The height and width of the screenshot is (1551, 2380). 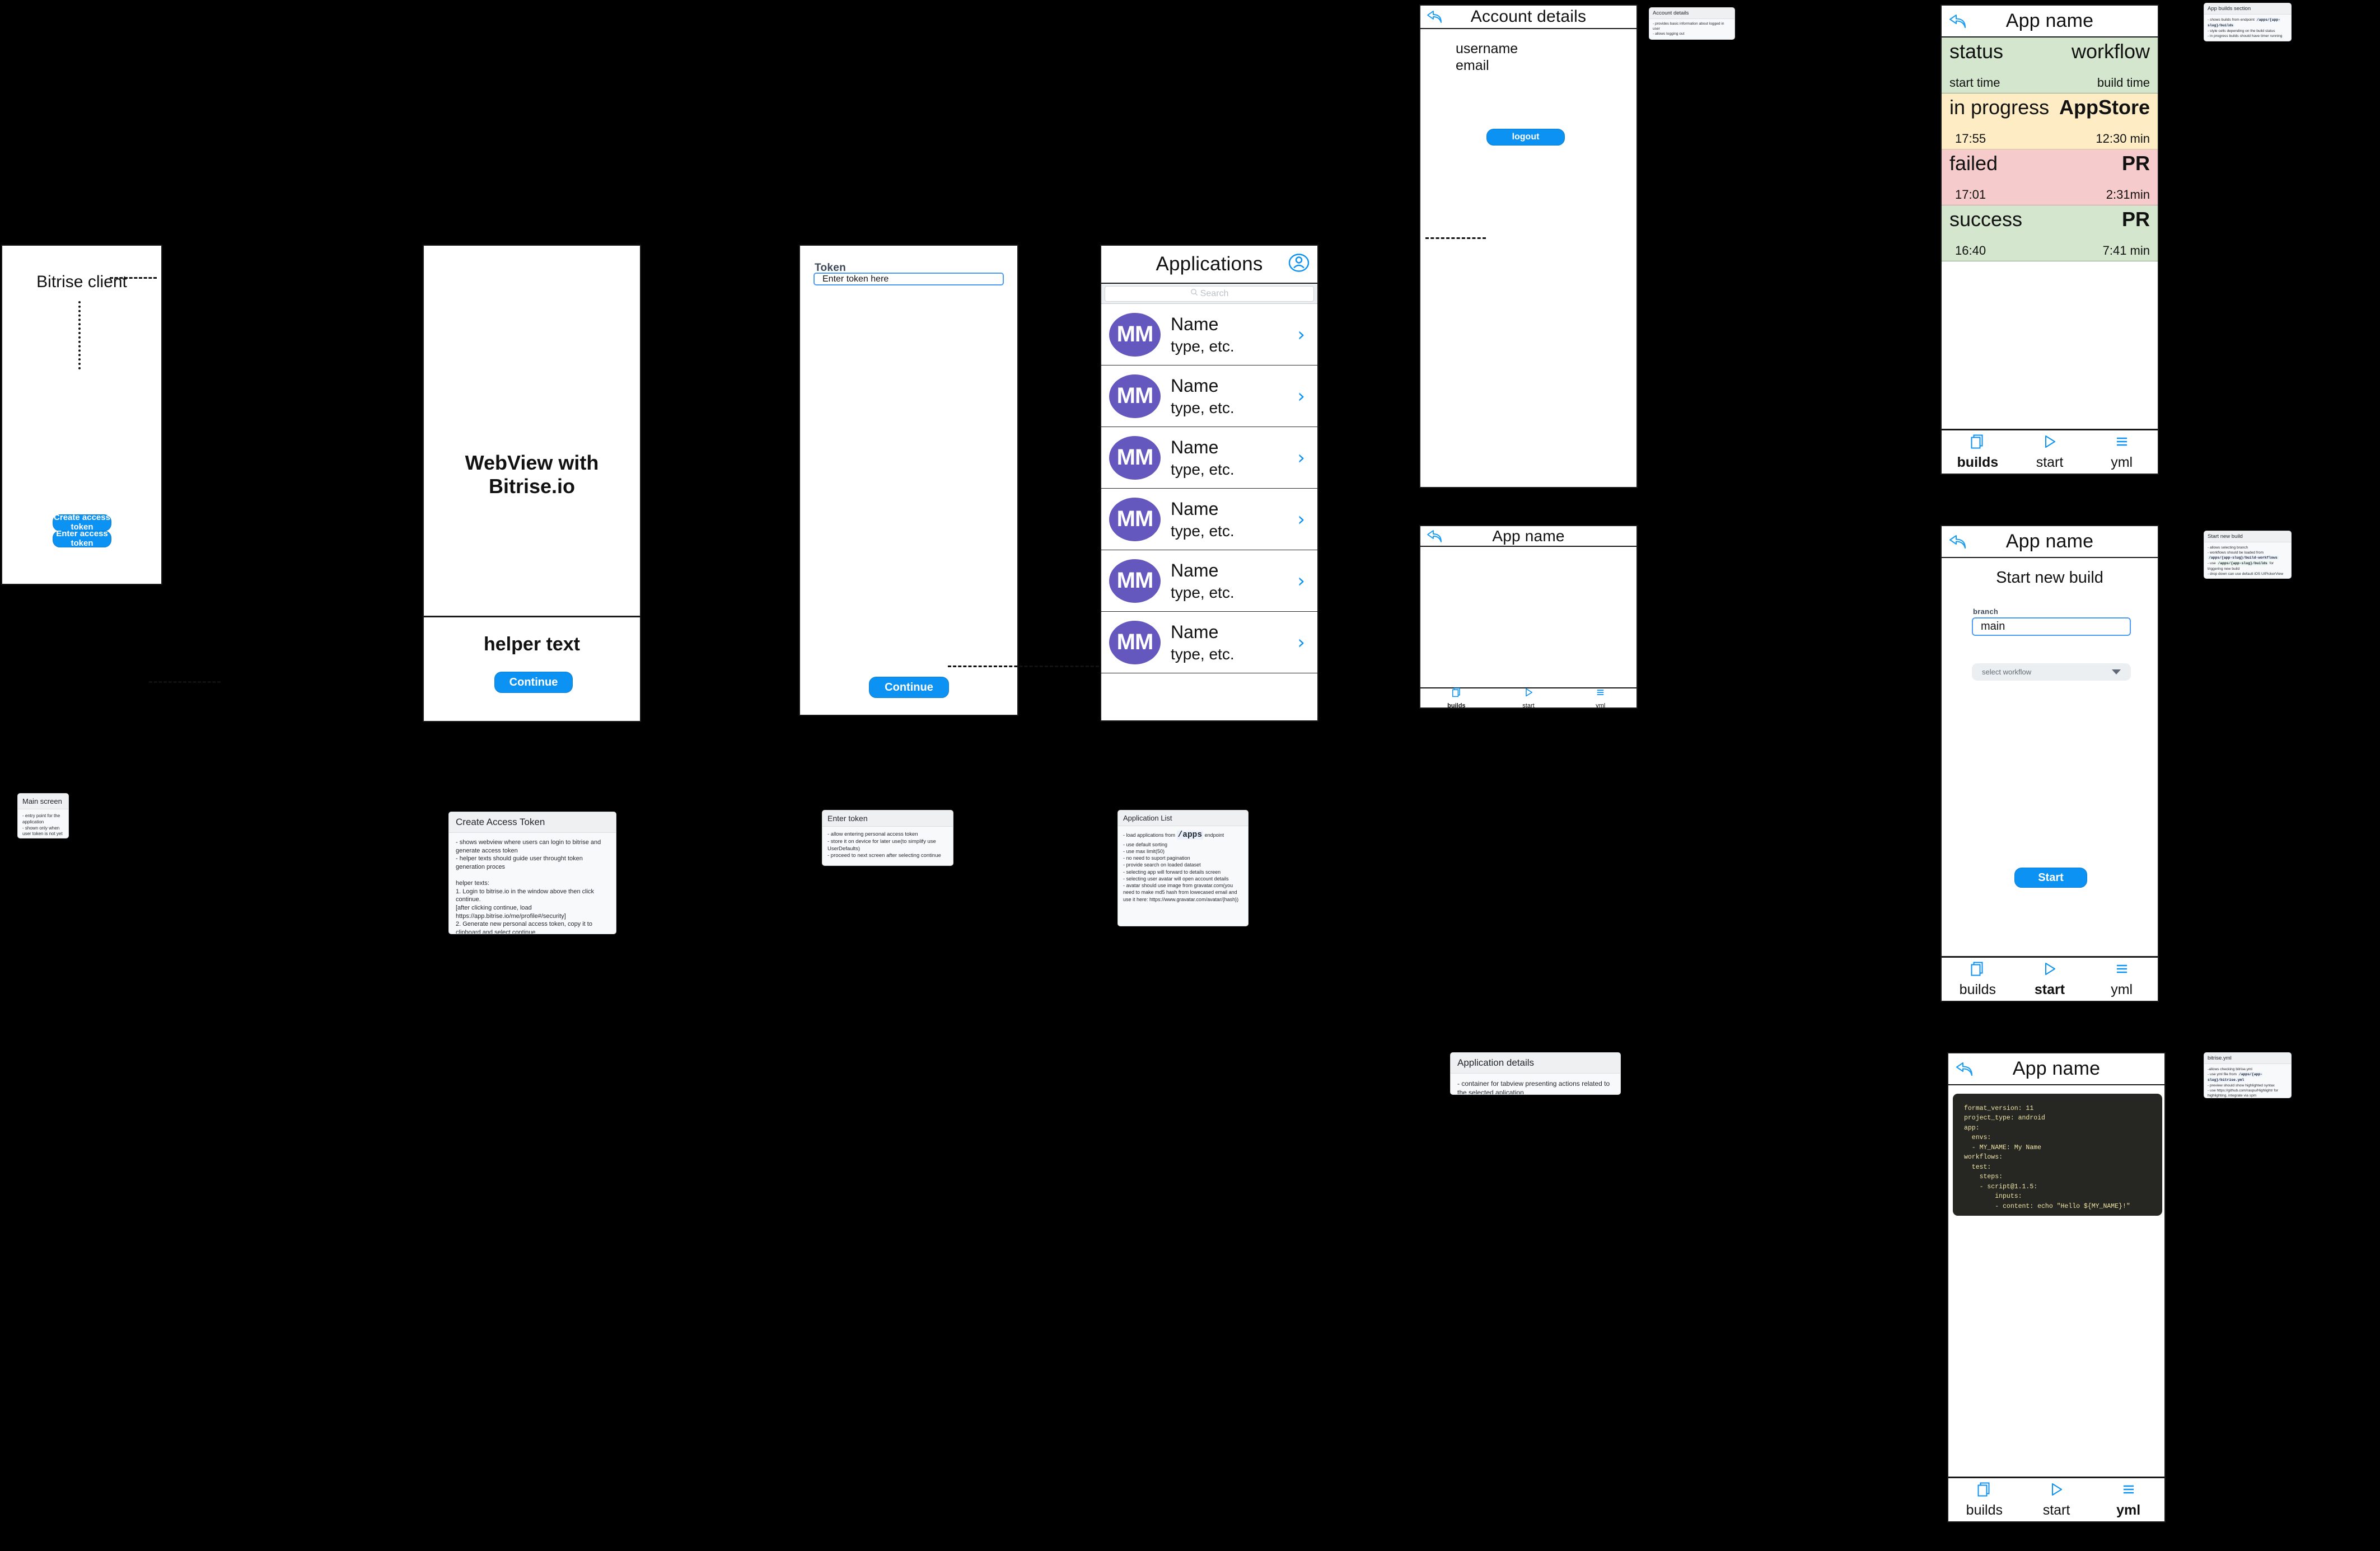 I want to click on webview-continue-button: Continue, so click(x=533, y=683).